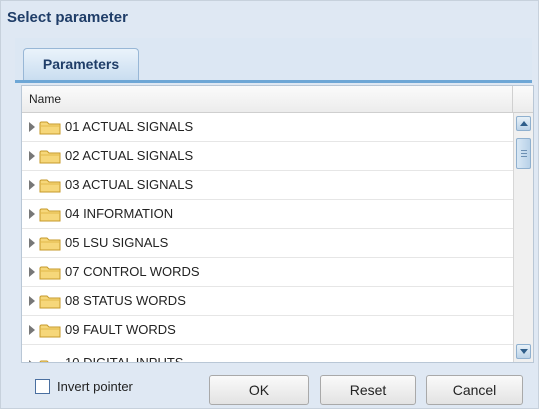  I want to click on tab-underline, so click(273, 81).